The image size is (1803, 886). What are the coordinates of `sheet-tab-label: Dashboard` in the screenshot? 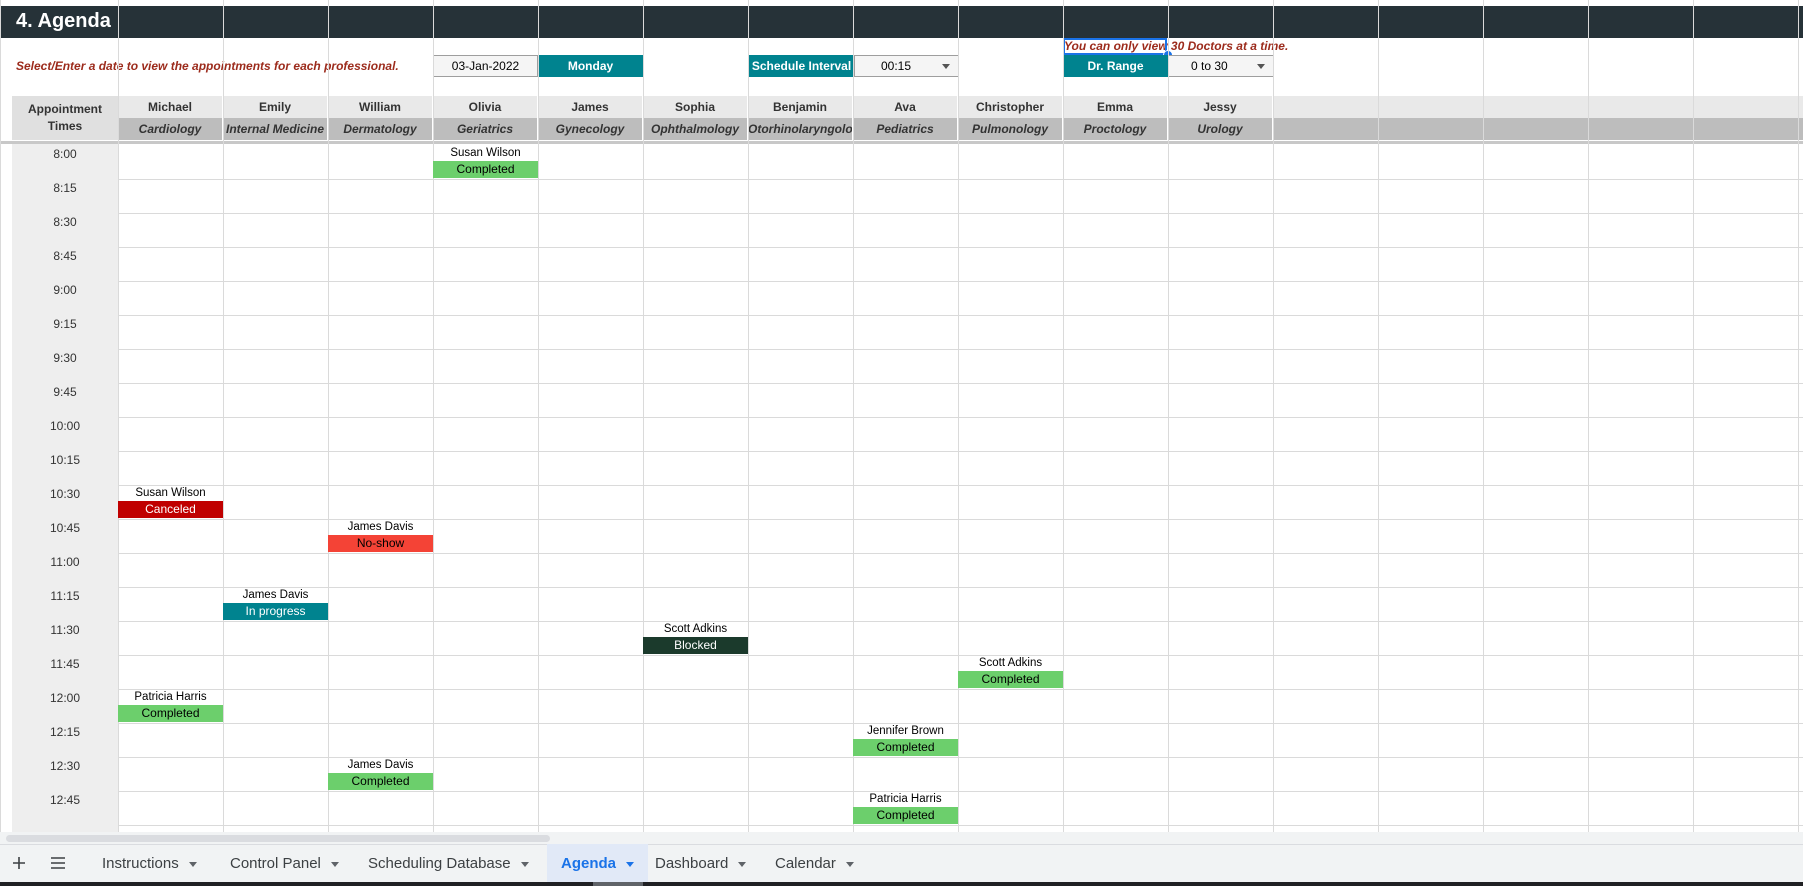 It's located at (692, 863).